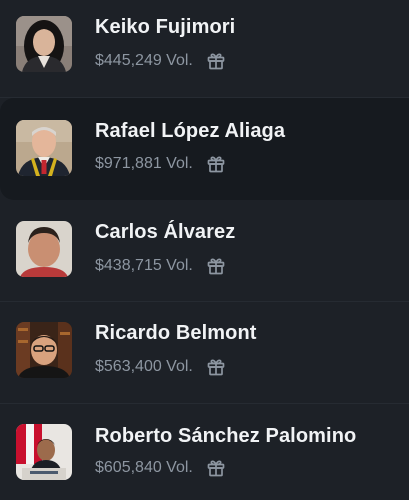  Describe the element at coordinates (165, 232) in the screenshot. I see `candidate-name: Carlos Álvarez` at that location.